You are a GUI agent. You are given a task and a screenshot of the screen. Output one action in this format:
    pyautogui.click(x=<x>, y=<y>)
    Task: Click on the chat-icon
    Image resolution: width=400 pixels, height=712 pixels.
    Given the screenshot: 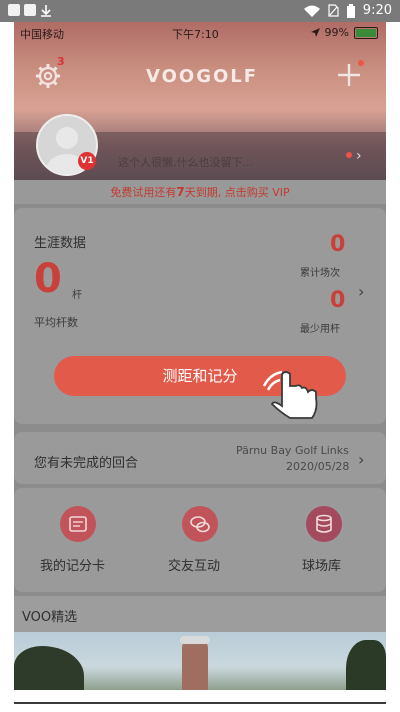 What is the action you would take?
    pyautogui.click(x=200, y=524)
    